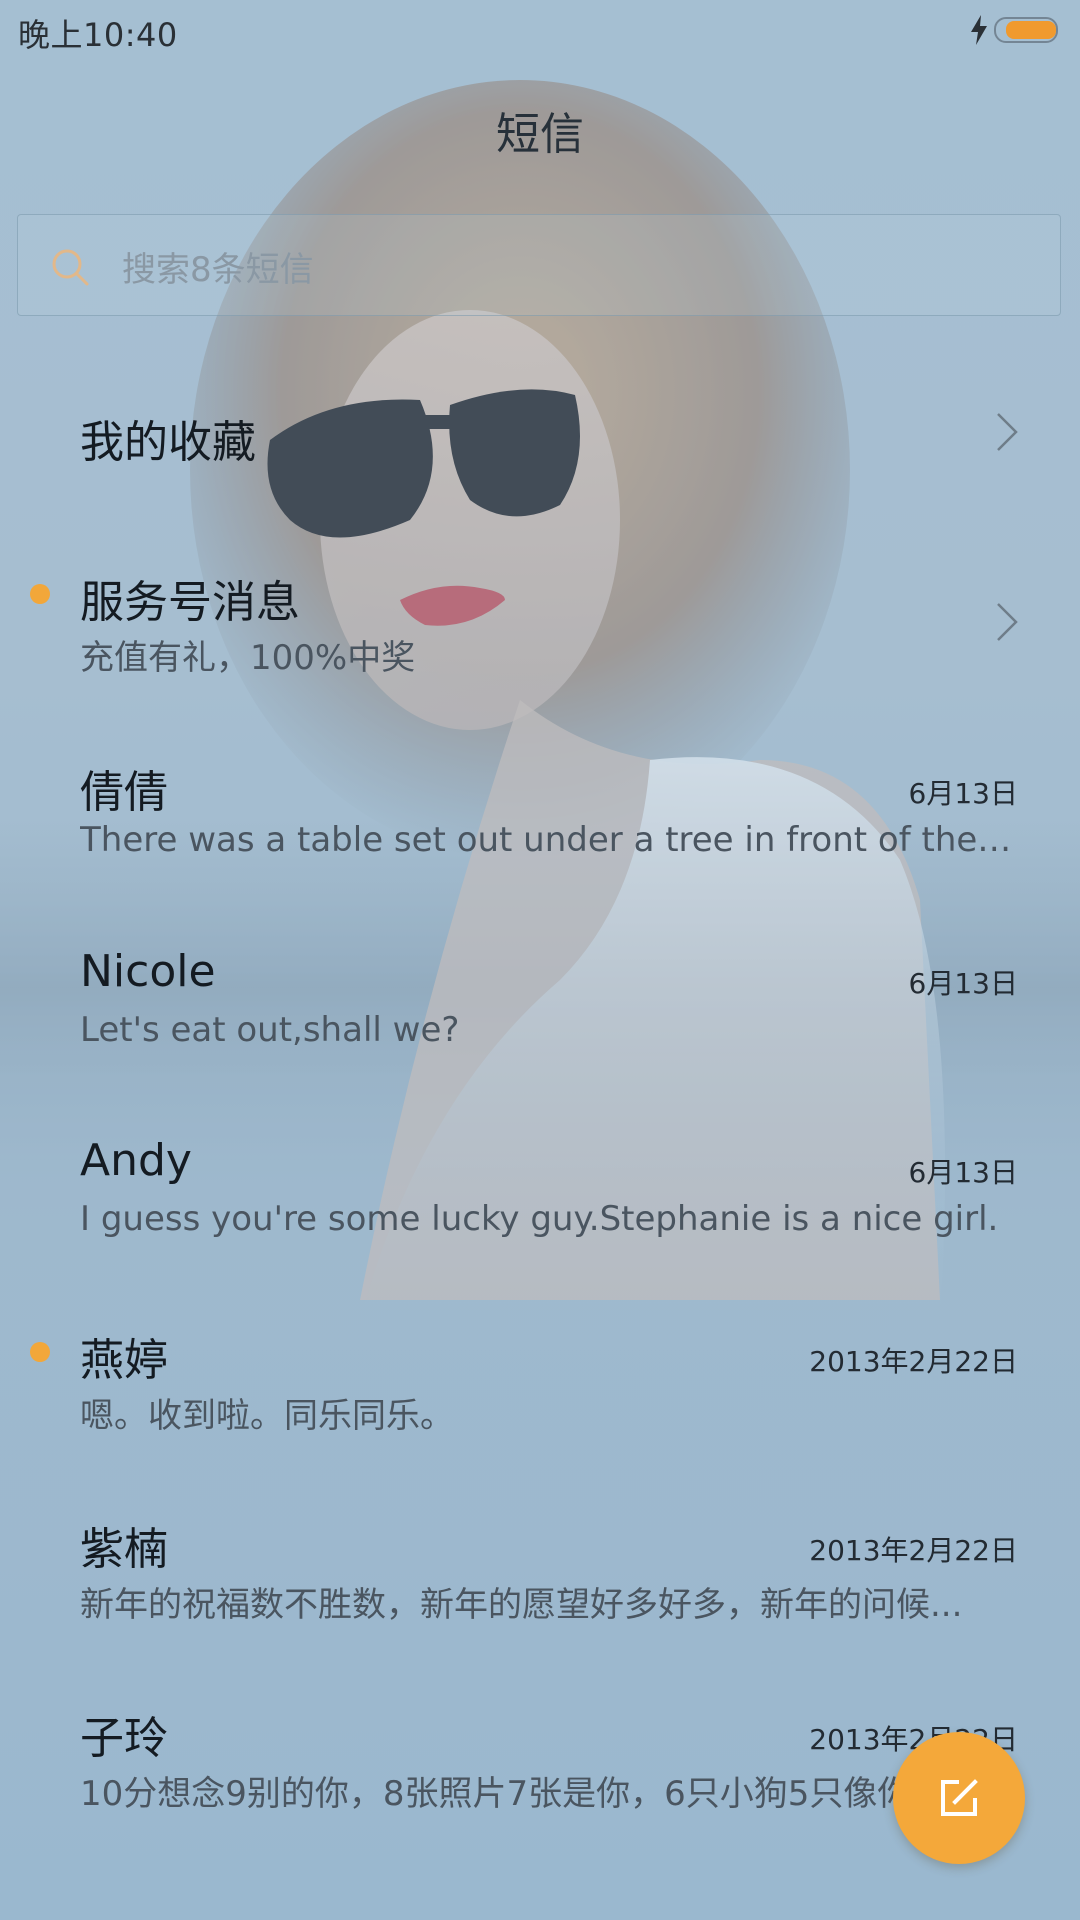 This screenshot has width=1080, height=1920. I want to click on conversation-item: Nicole 6月13日 Let's eat out,shall we?, so click(540, 1001).